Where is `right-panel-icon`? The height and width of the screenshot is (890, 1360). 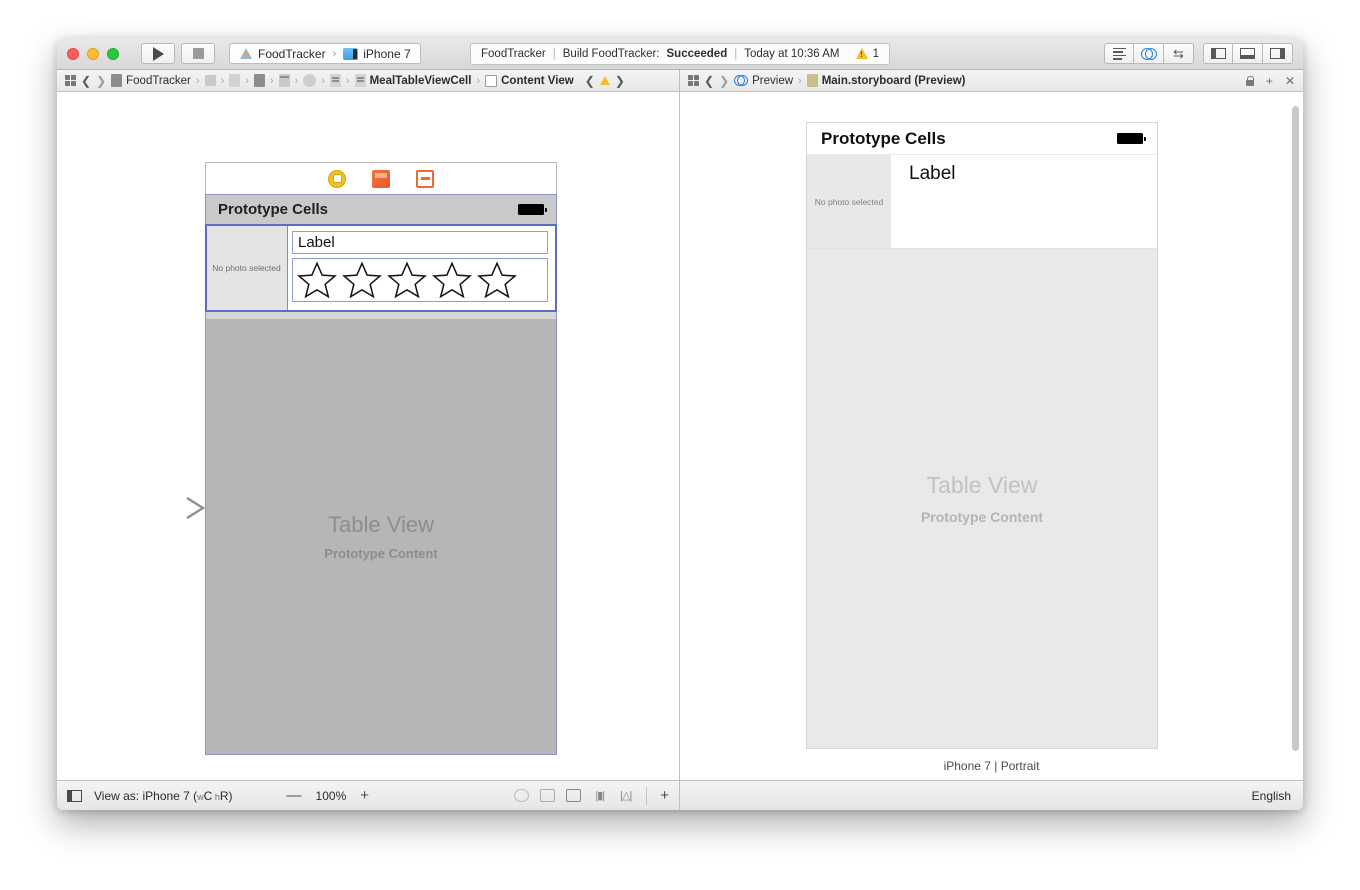
right-panel-icon is located at coordinates (1277, 53).